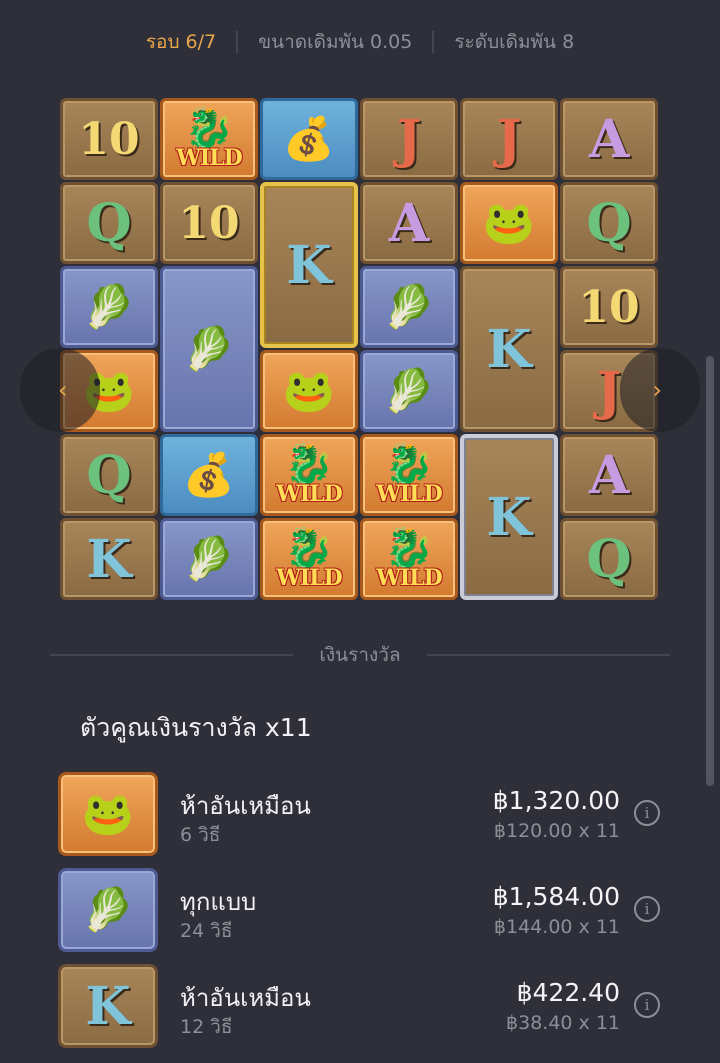 The width and height of the screenshot is (720, 1063). Describe the element at coordinates (200, 835) in the screenshot. I see `win-ways-count: 6 วิธี` at that location.